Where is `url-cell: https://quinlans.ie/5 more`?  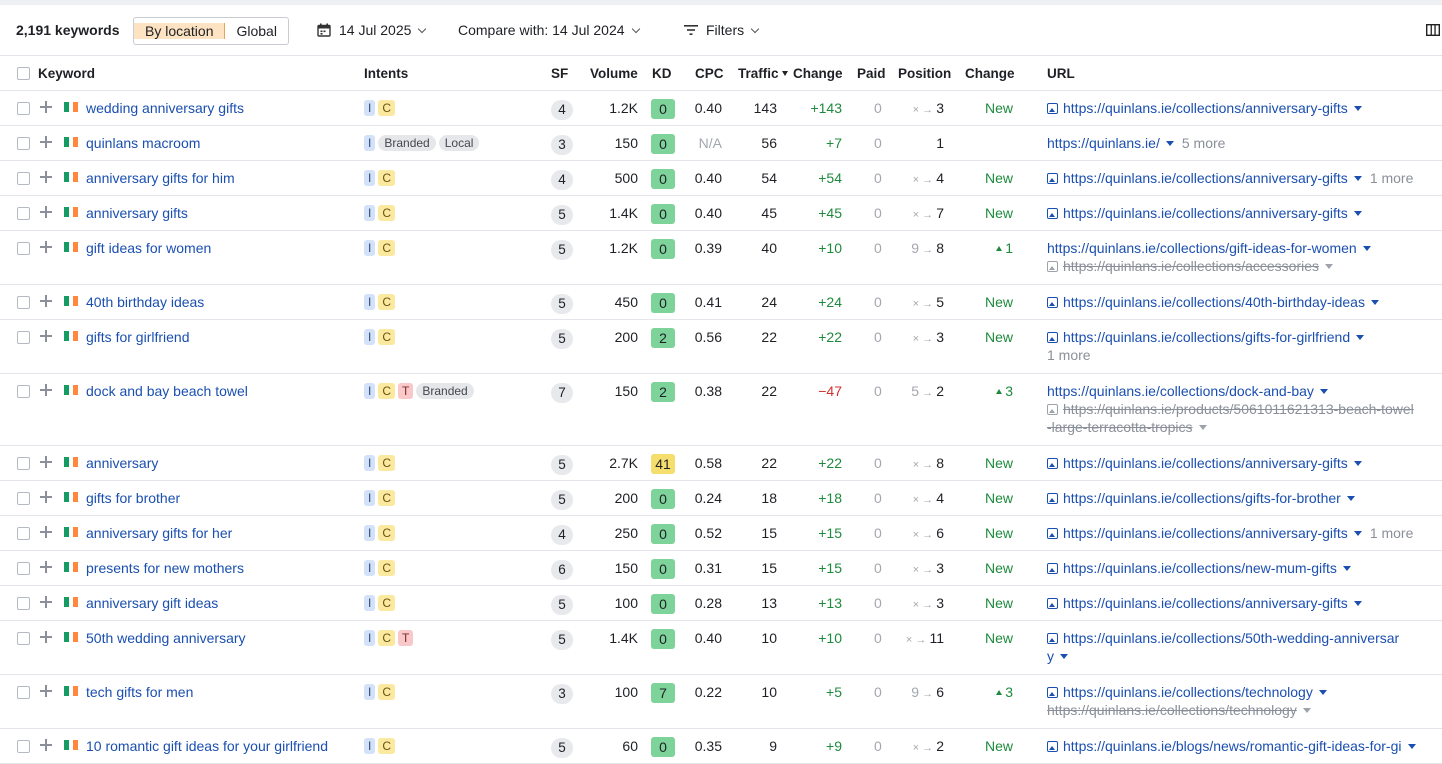 url-cell: https://quinlans.ie/5 more is located at coordinates (1136, 143).